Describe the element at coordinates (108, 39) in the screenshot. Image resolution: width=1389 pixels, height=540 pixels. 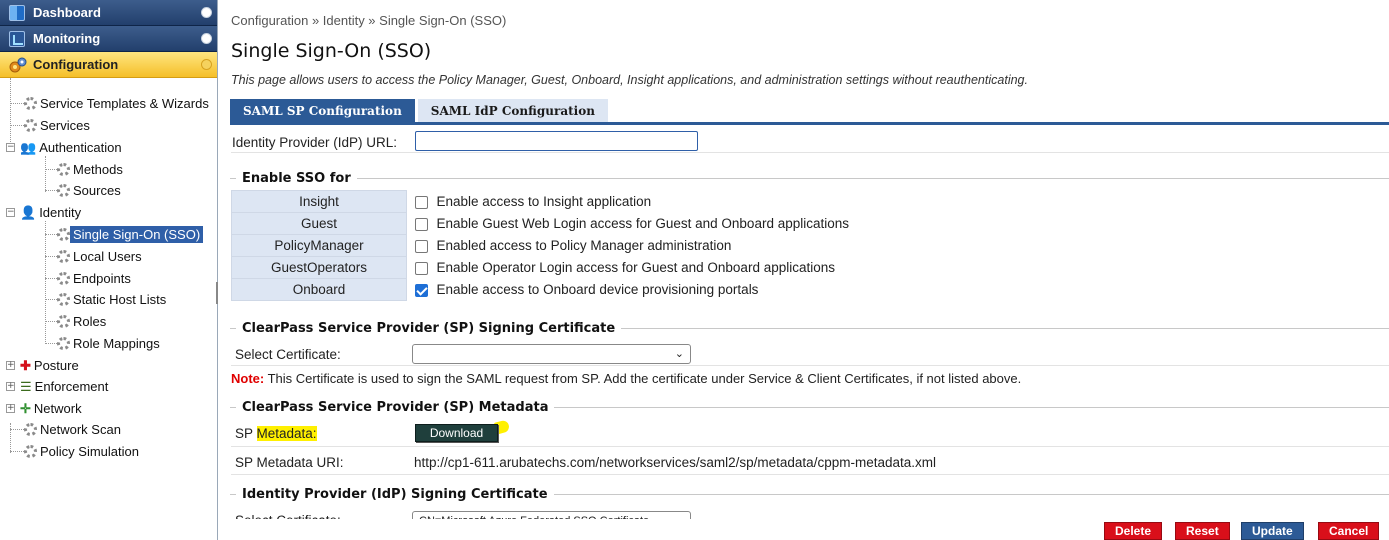
I see `nav-monitoring: Monitoring` at that location.